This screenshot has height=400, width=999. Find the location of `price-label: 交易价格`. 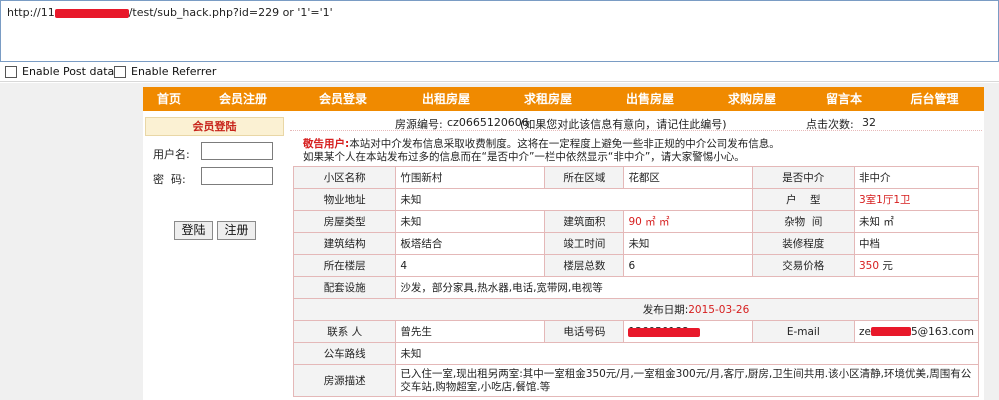

price-label: 交易价格 is located at coordinates (803, 265).